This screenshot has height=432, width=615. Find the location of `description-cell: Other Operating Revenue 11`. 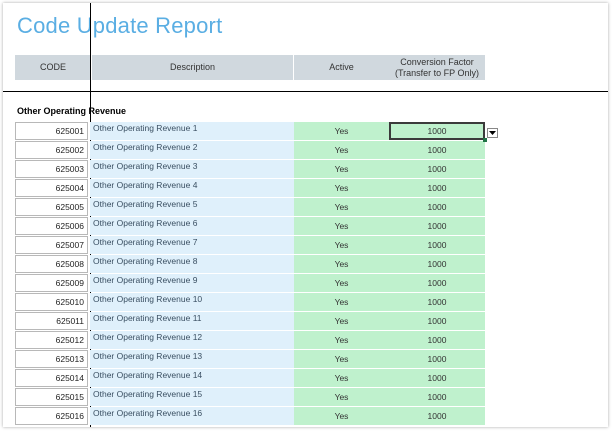

description-cell: Other Operating Revenue 11 is located at coordinates (192, 321).